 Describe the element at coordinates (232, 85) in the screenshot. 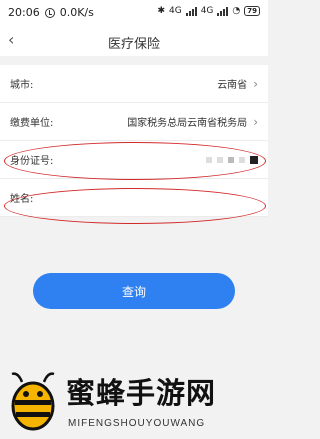

I see `city-value: 云南省` at that location.